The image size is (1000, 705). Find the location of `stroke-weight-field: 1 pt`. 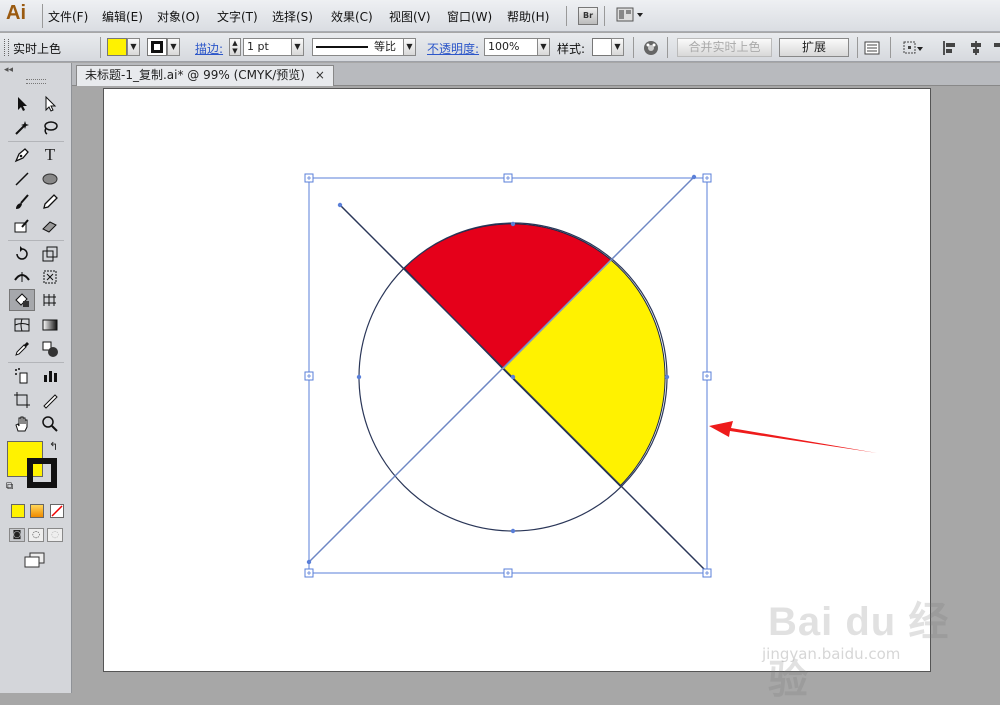

stroke-weight-field: 1 pt is located at coordinates (267, 47).